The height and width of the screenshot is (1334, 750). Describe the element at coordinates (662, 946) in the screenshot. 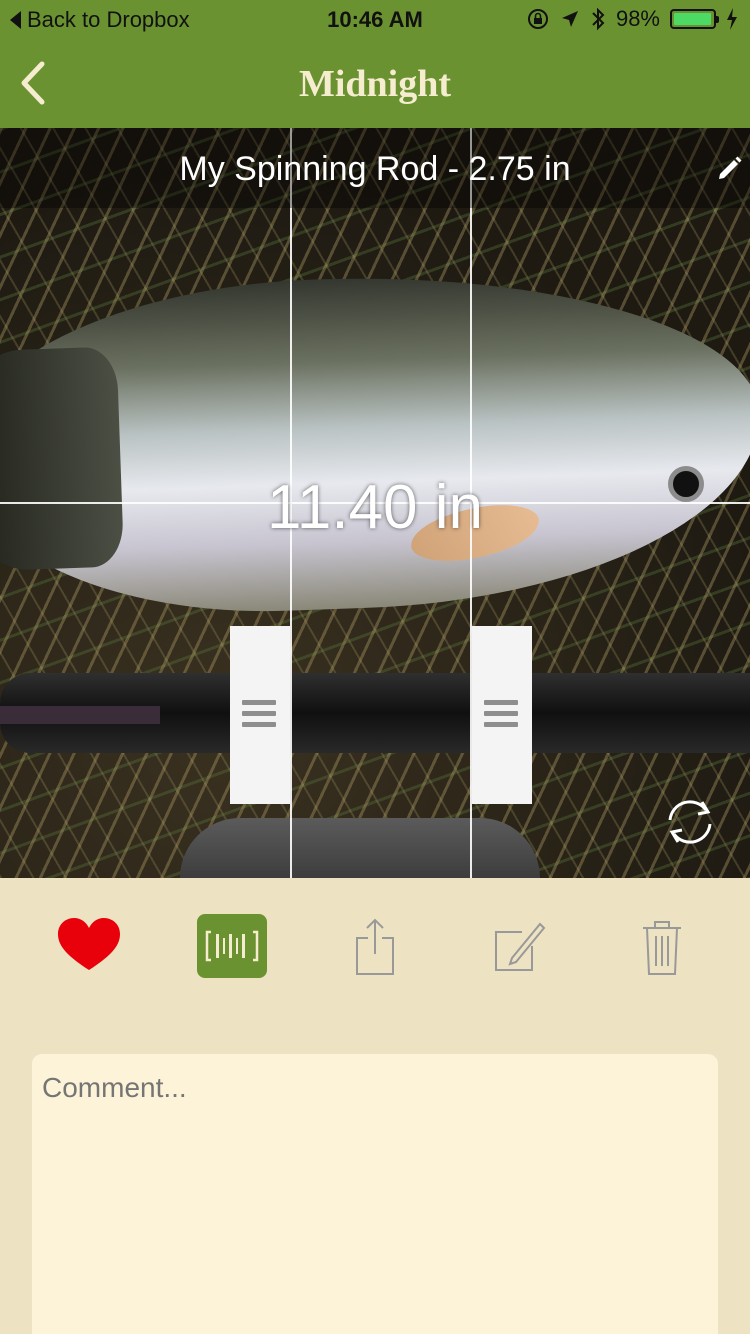

I see `trash-icon` at that location.